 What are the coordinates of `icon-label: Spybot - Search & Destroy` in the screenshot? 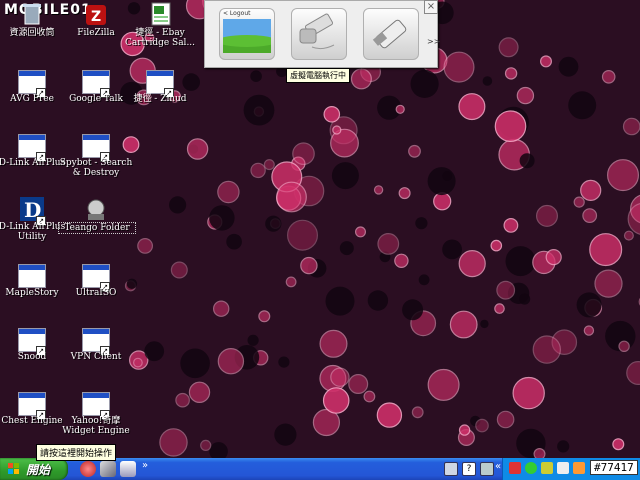 It's located at (96, 168).